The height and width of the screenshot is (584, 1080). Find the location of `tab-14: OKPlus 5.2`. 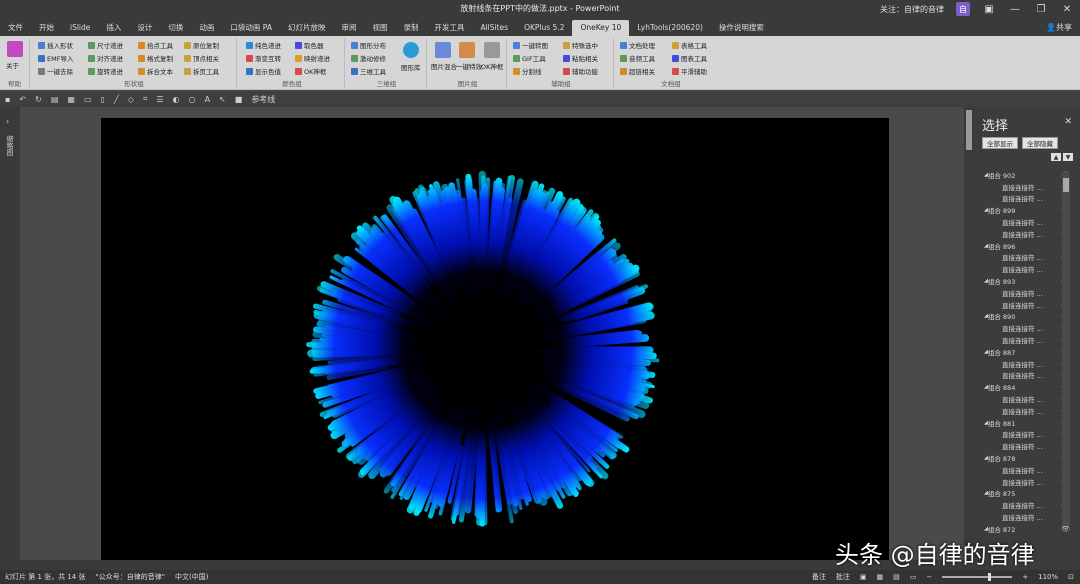

tab-14: OKPlus 5.2 is located at coordinates (544, 28).